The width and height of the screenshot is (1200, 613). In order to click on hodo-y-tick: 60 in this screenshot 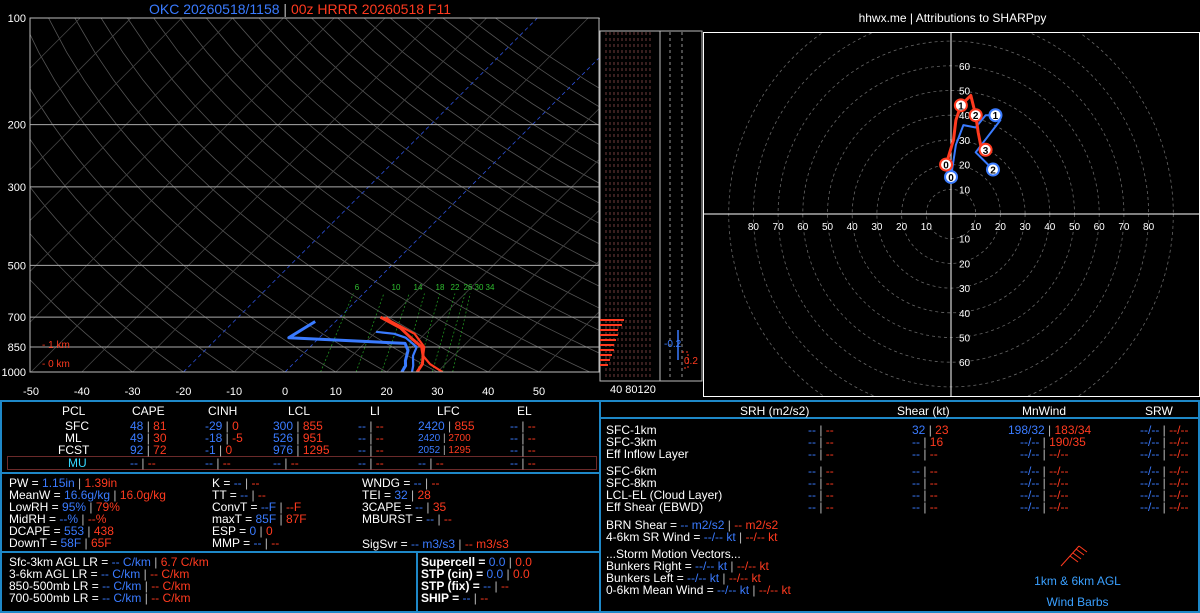, I will do `click(965, 363)`.